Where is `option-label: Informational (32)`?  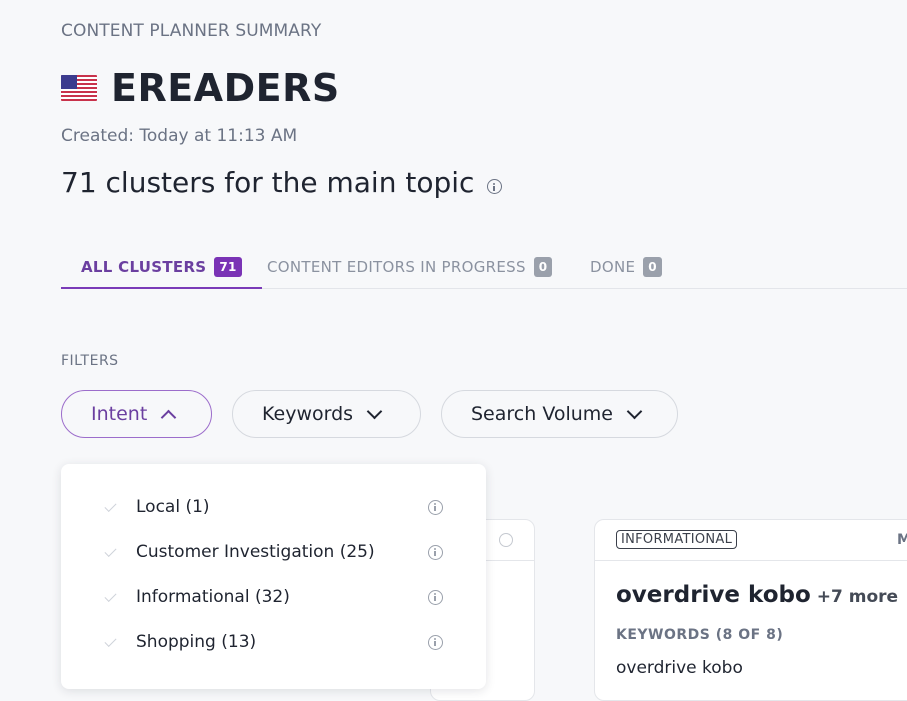
option-label: Informational (32) is located at coordinates (213, 597).